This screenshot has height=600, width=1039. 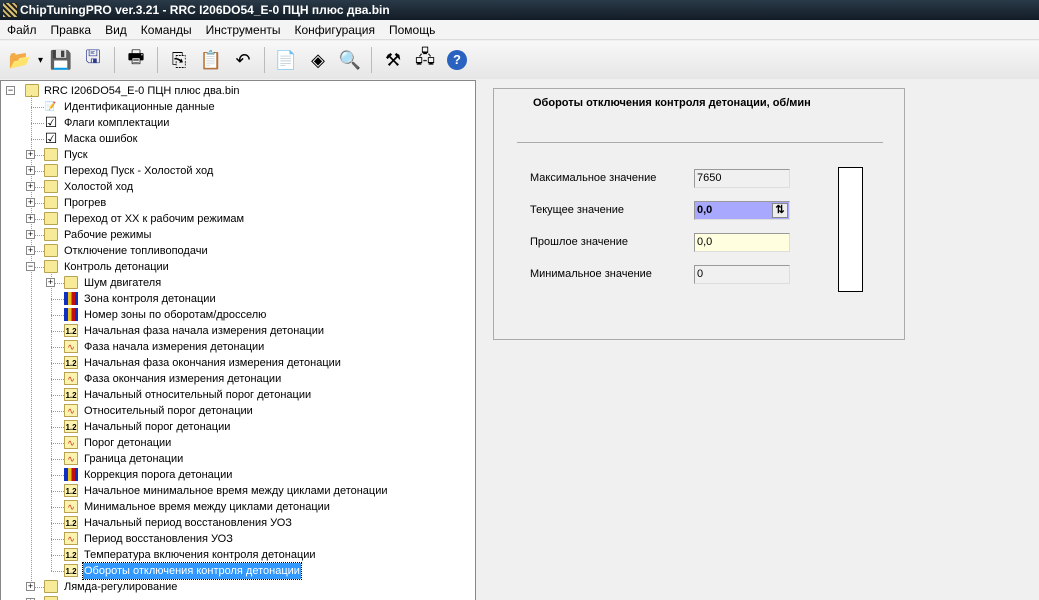 What do you see at coordinates (780, 210) in the screenshot?
I see `spinner-icon: ⇅` at bounding box center [780, 210].